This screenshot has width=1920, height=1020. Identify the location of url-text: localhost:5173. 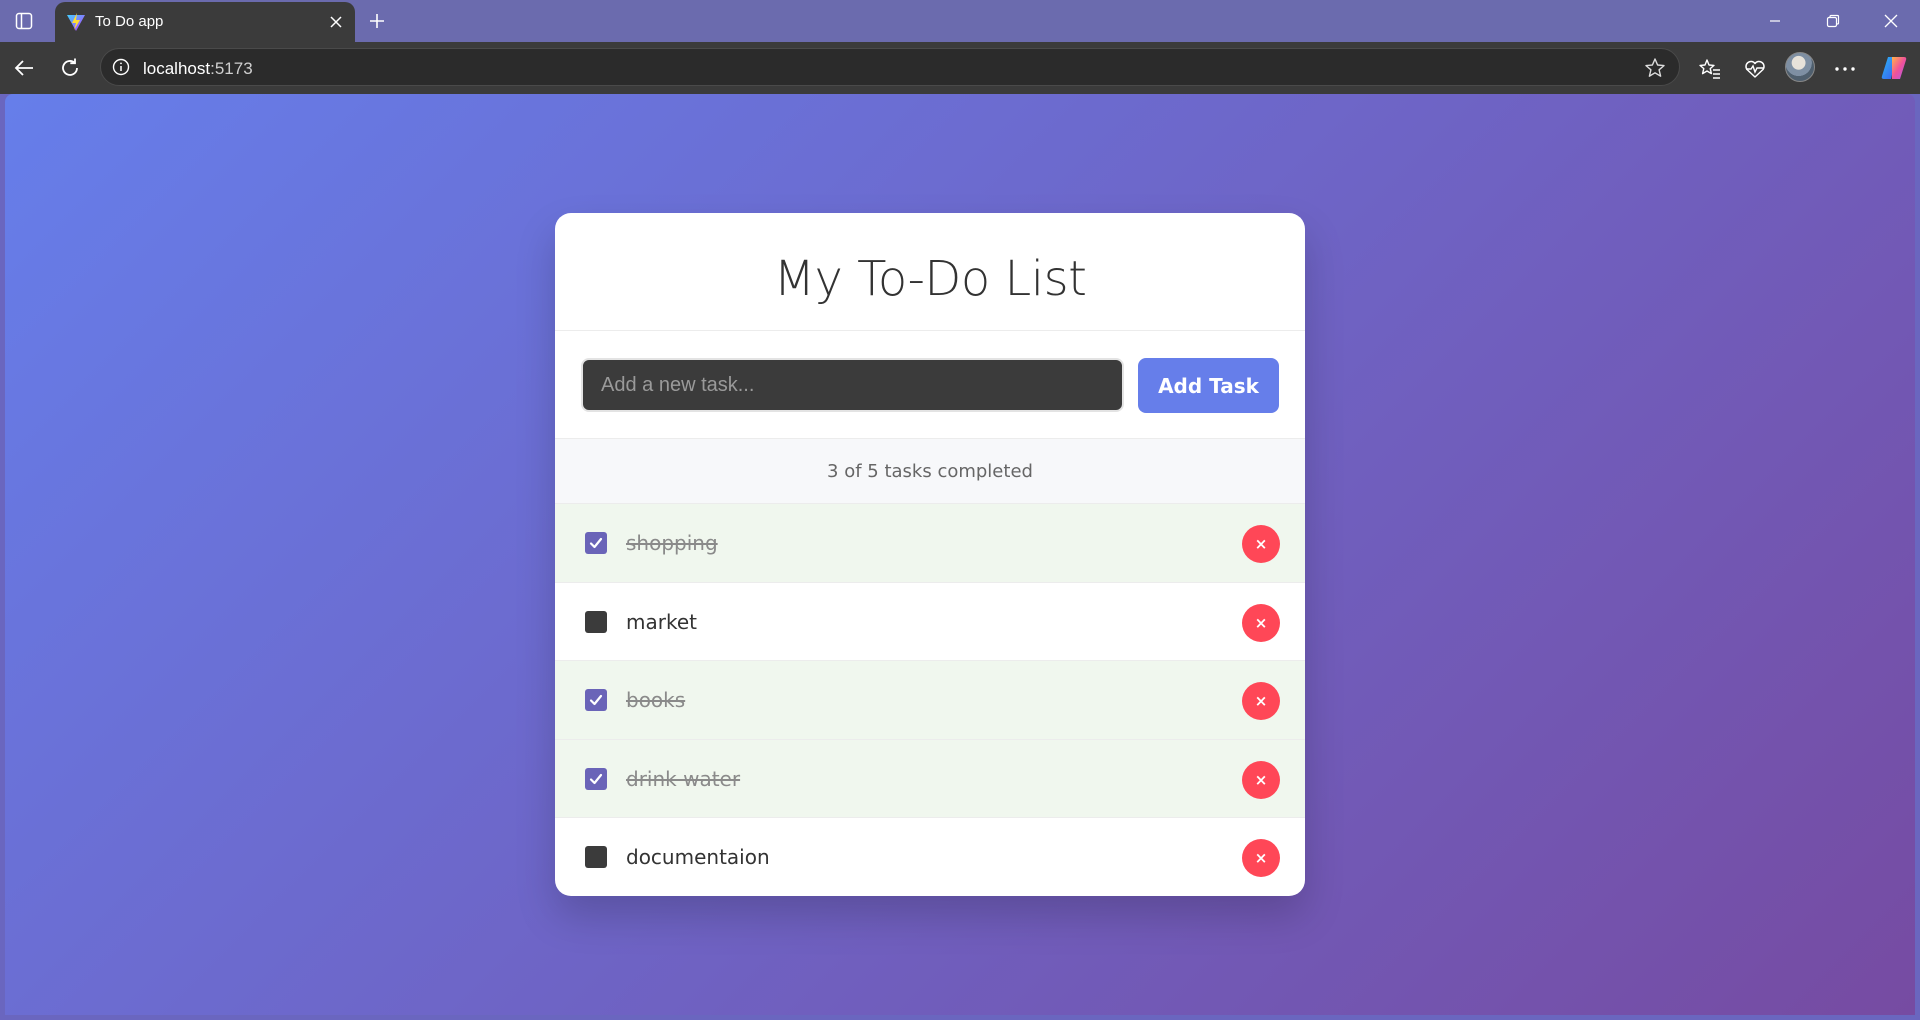
(198, 68).